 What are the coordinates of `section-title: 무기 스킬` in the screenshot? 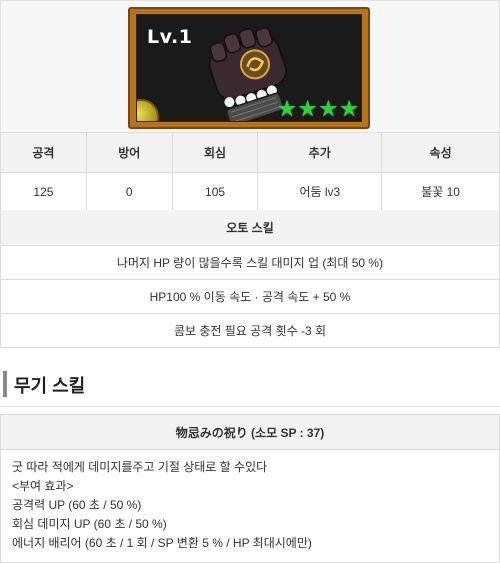 It's located at (50, 386).